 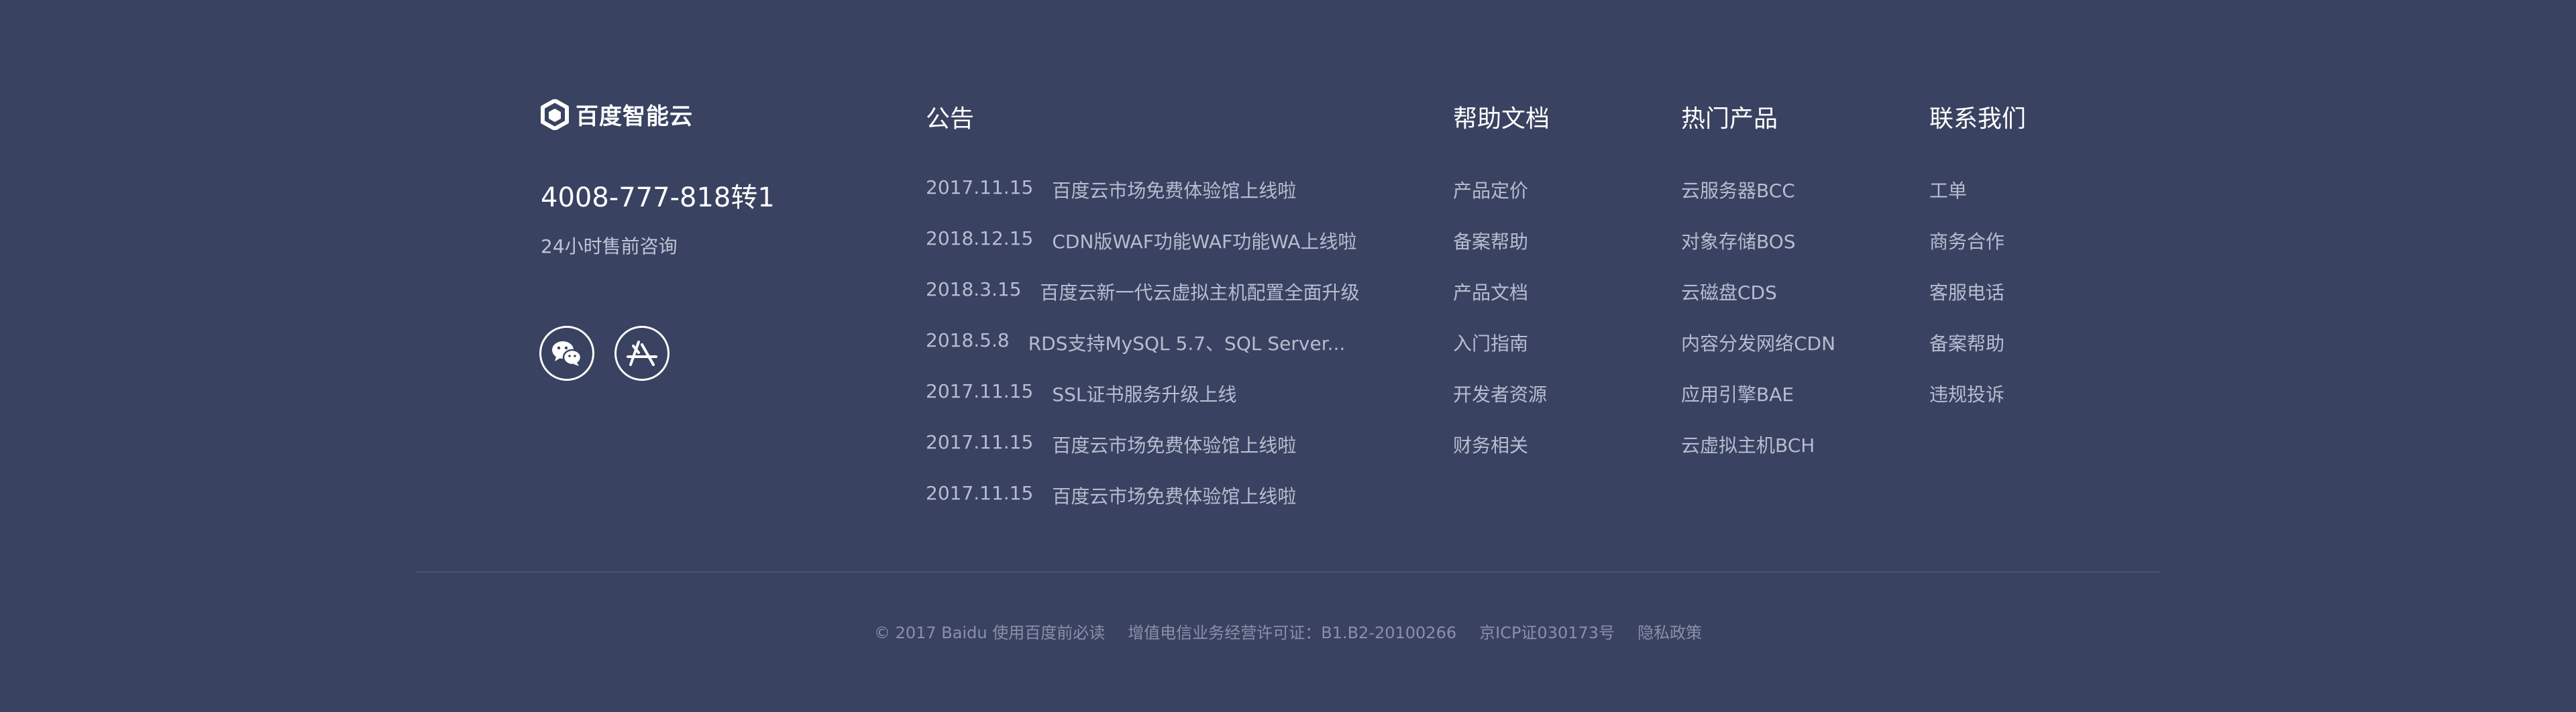 What do you see at coordinates (1500, 202) in the screenshot?
I see `help-docs-link: 产品定价` at bounding box center [1500, 202].